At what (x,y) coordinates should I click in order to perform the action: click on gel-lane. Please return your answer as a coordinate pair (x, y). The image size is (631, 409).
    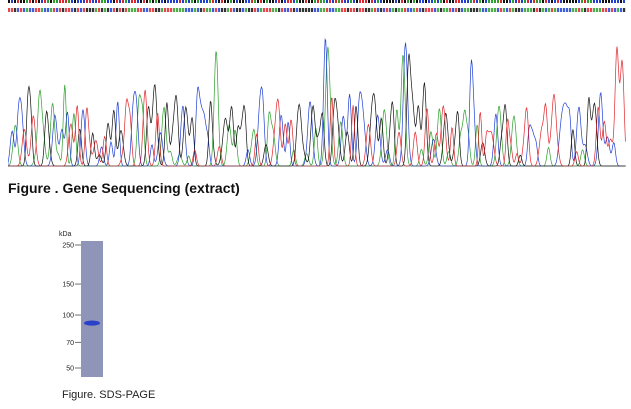
    Looking at the image, I should click on (92, 309).